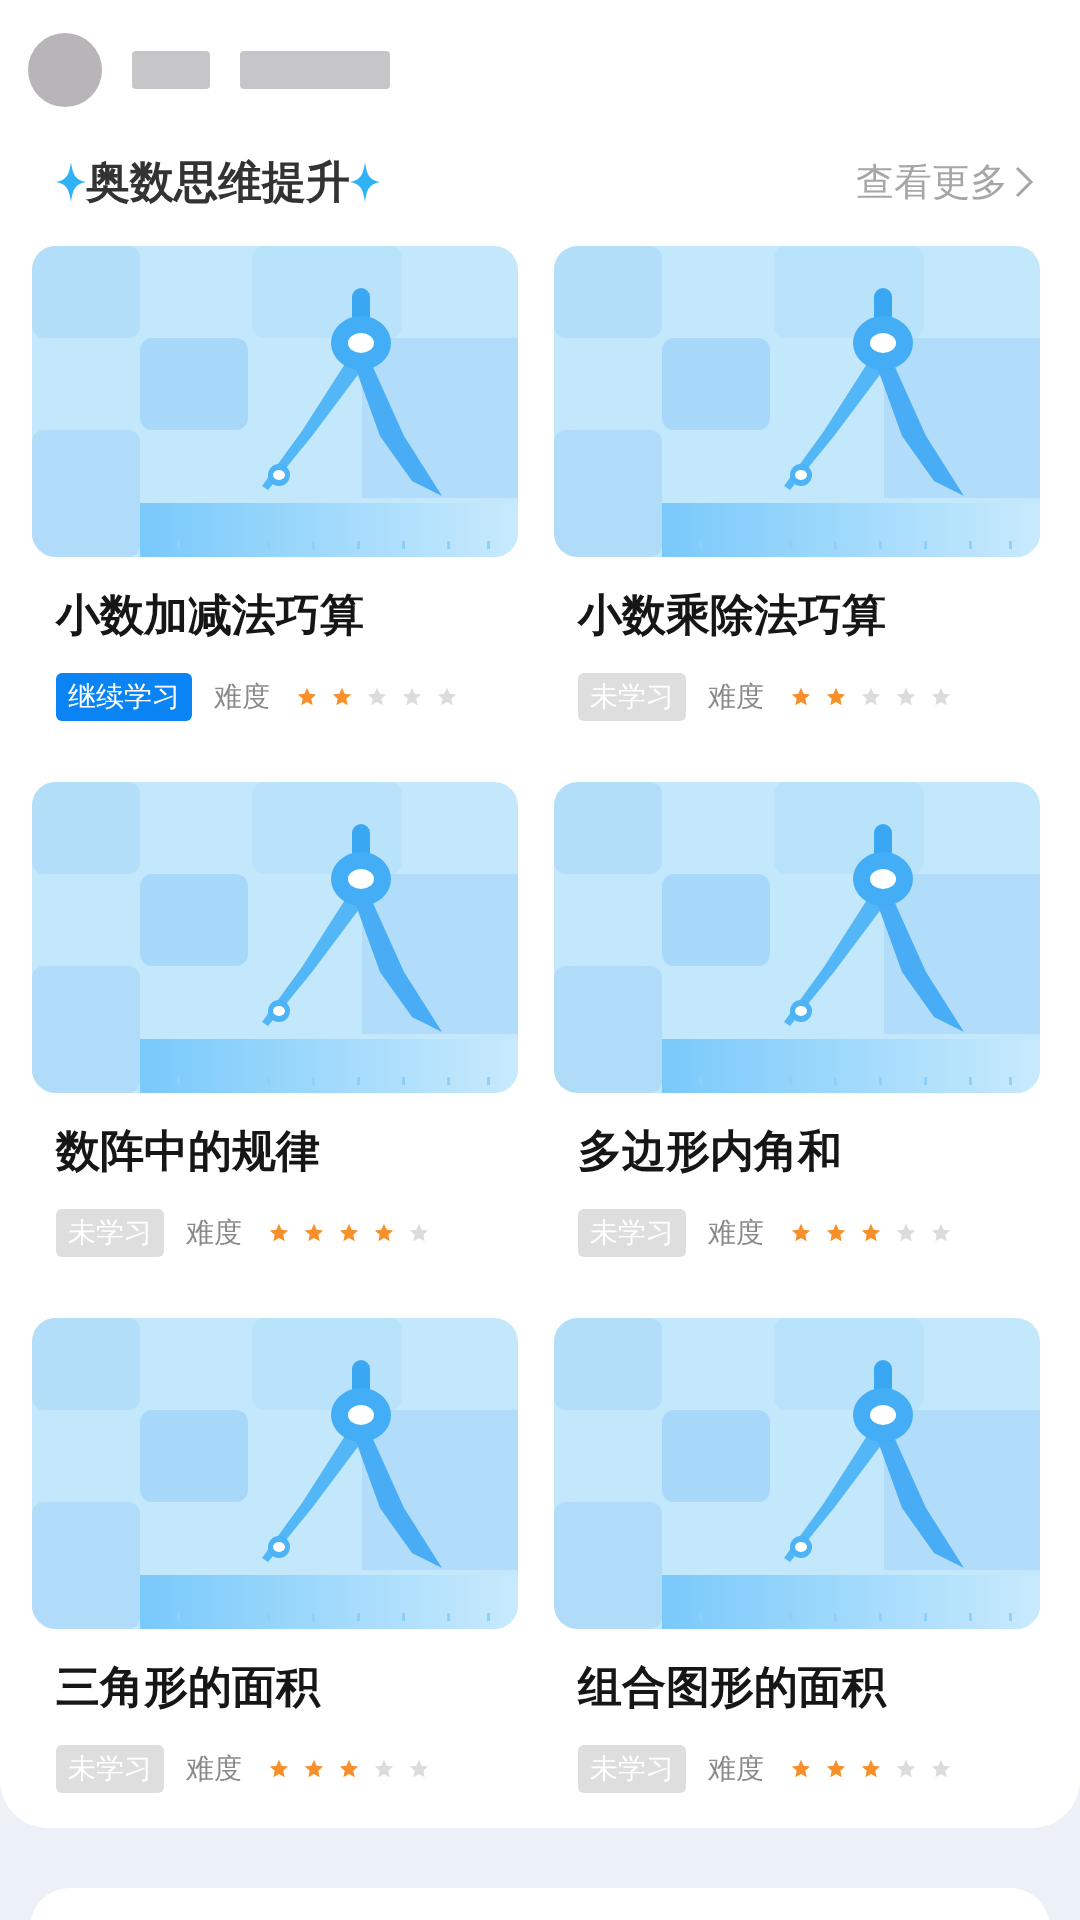 Image resolution: width=1080 pixels, height=1920 pixels. What do you see at coordinates (124, 697) in the screenshot?
I see `continue-learning-button: 继续学习` at bounding box center [124, 697].